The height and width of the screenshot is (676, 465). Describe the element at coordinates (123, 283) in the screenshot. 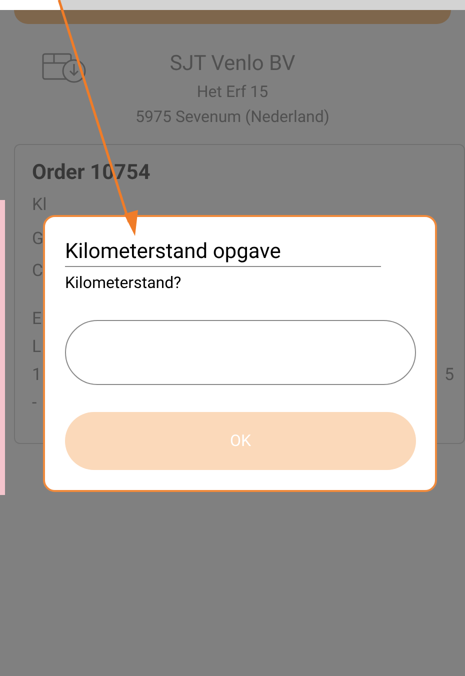

I see `dialog-prompt: Kilometerstand?` at that location.